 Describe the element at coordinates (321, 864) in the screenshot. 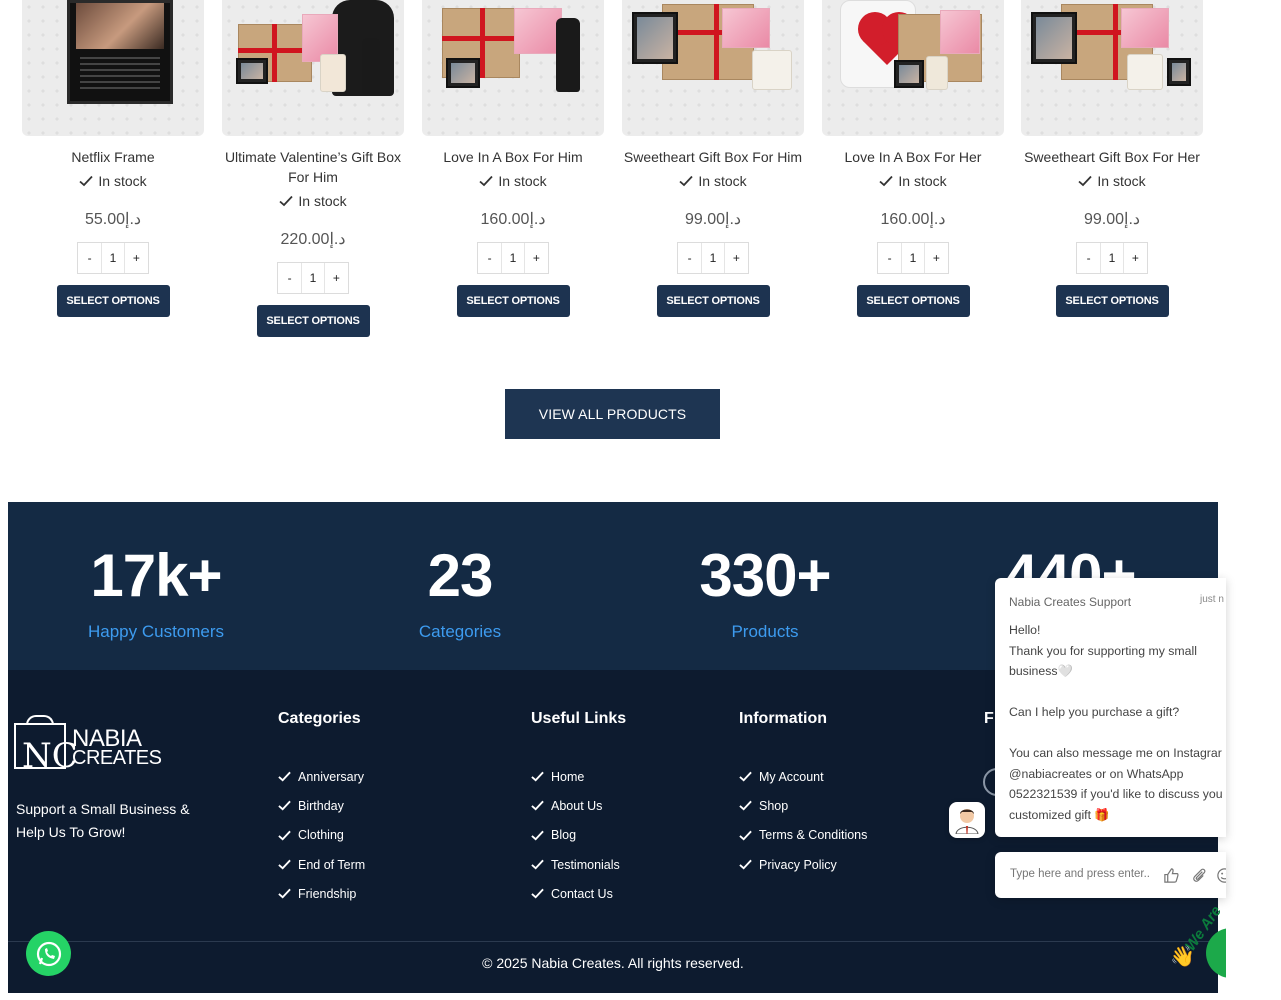

I see `footer-link: End of Term` at that location.